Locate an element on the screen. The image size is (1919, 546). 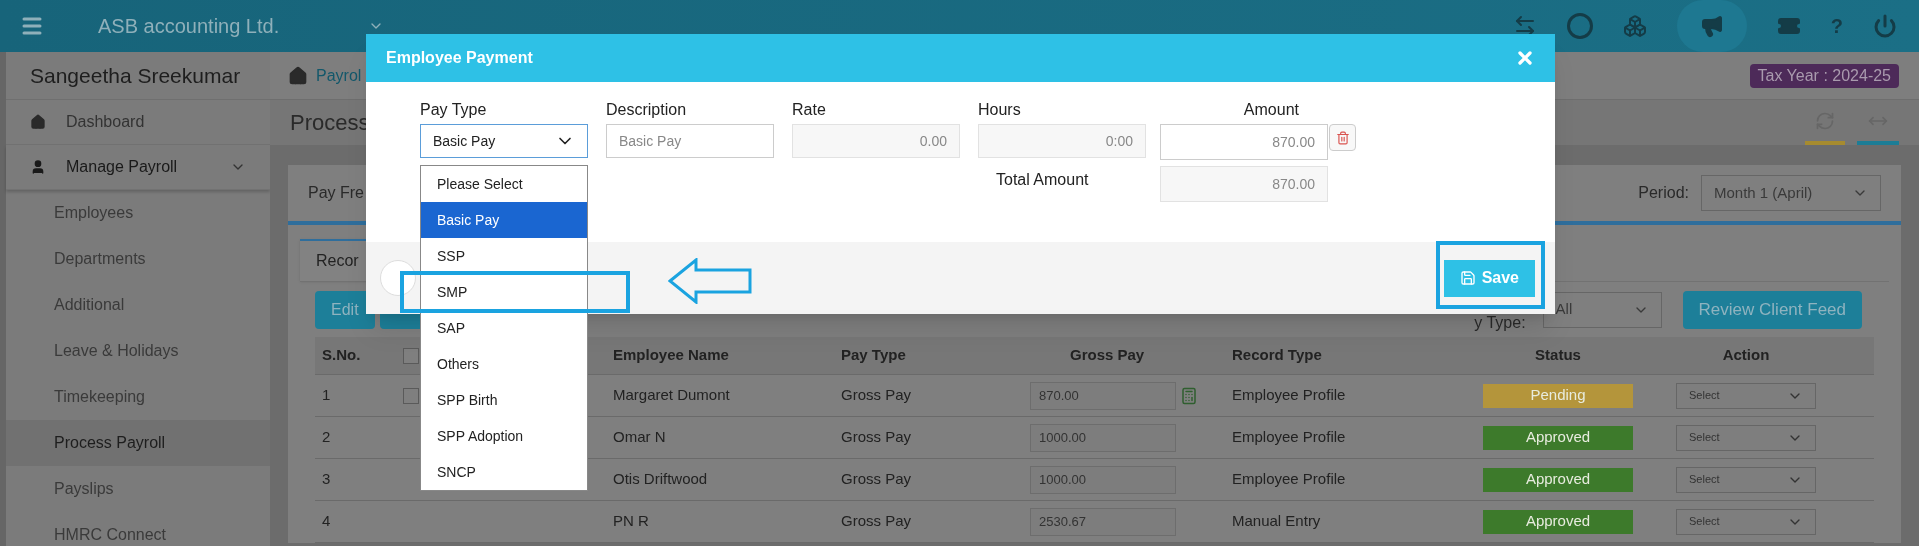
table-cell-text: 2 is located at coordinates (326, 437).